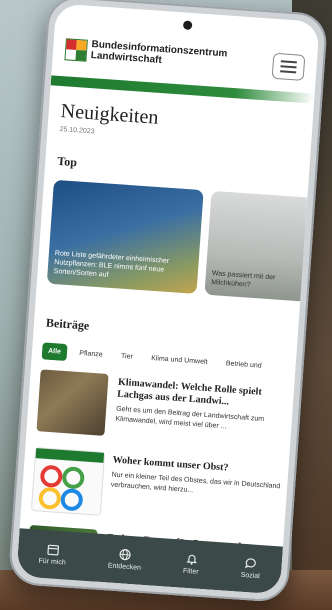 The width and height of the screenshot is (332, 610). What do you see at coordinates (124, 567) in the screenshot?
I see `nav-label: Entdecken` at bounding box center [124, 567].